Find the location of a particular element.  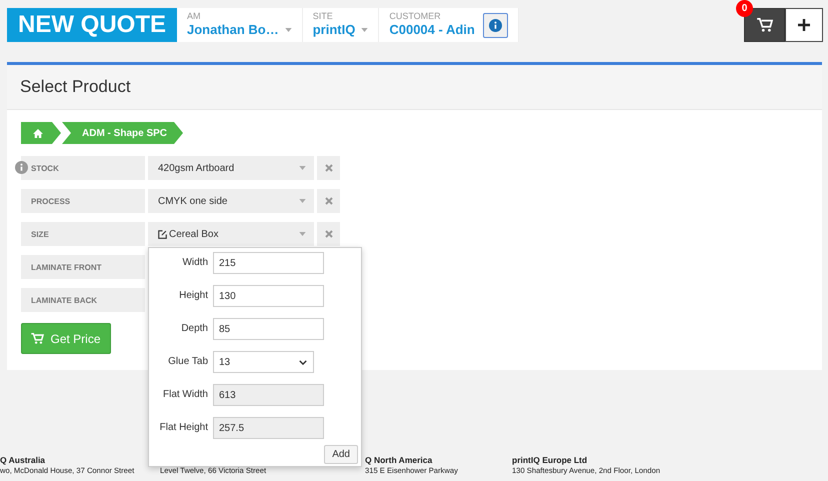

header-value: C00004 - Adin is located at coordinates (432, 29).